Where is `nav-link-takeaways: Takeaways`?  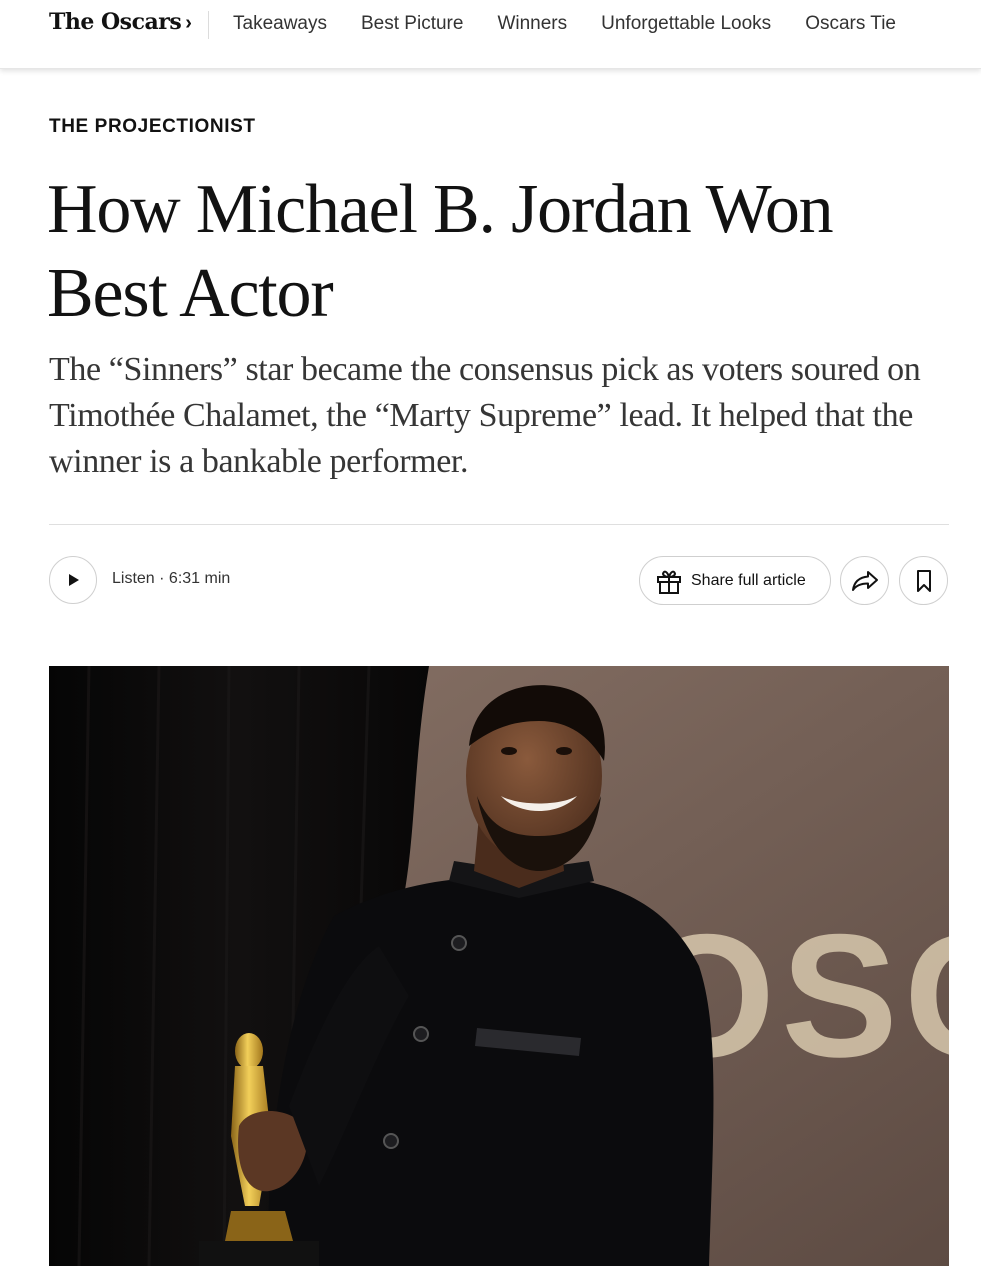
nav-link-takeaways: Takeaways is located at coordinates (280, 24).